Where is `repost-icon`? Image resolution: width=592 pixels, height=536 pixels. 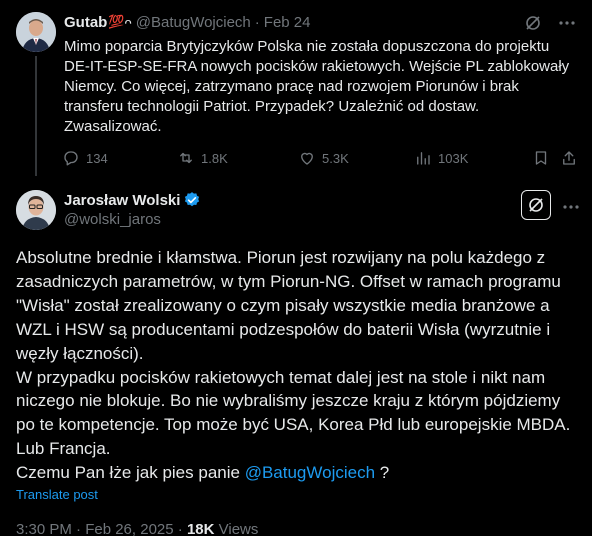 repost-icon is located at coordinates (186, 158).